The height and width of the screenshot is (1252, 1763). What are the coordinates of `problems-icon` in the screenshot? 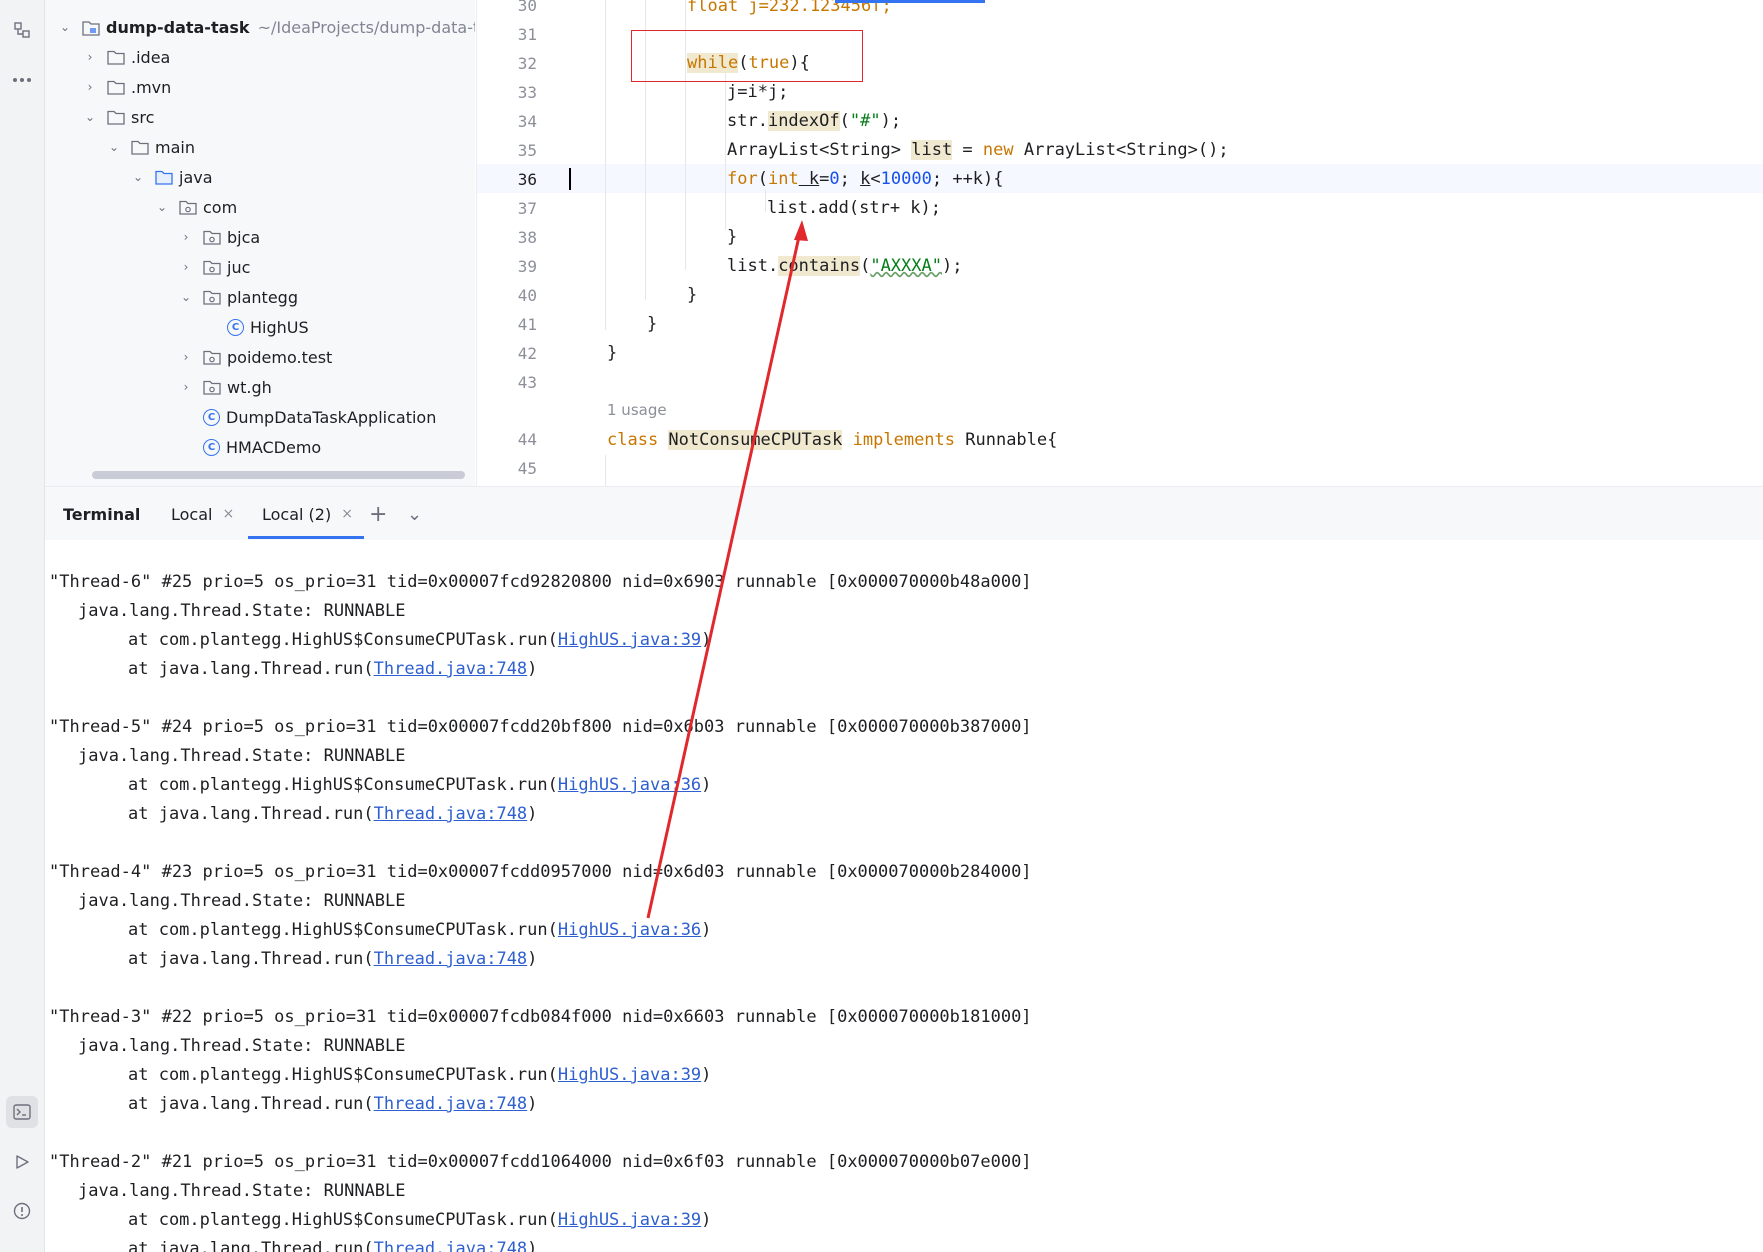 It's located at (22, 1211).